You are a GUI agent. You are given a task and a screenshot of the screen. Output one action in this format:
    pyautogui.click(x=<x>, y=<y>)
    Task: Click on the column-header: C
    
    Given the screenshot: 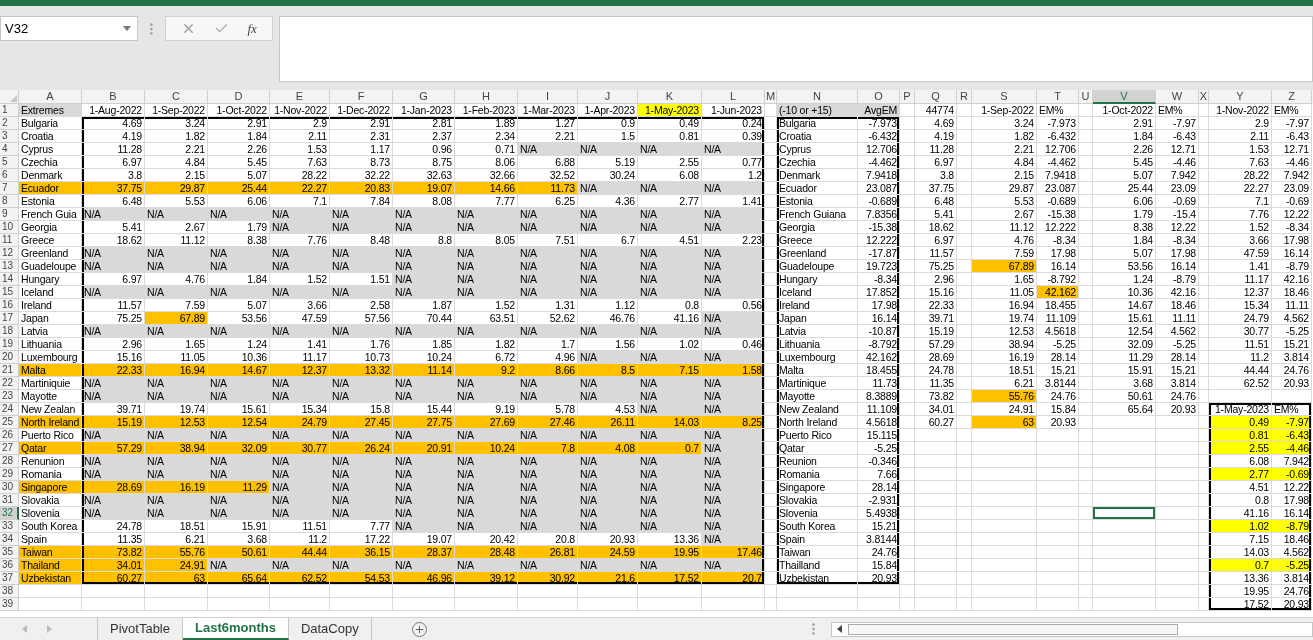 What is the action you would take?
    pyautogui.click(x=176, y=97)
    